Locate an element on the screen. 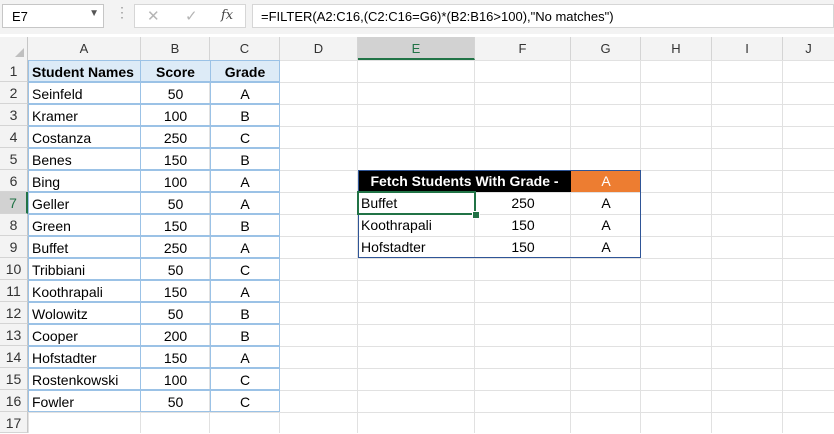 The height and width of the screenshot is (434, 834). cell-b16: 50 is located at coordinates (175, 401).